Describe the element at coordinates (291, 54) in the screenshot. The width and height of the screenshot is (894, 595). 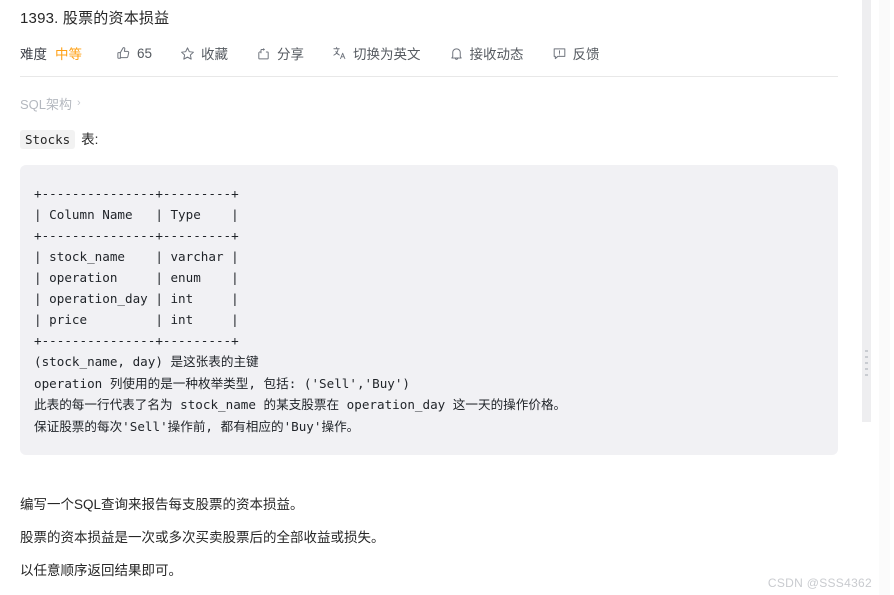
I see `share-label: 分享` at that location.